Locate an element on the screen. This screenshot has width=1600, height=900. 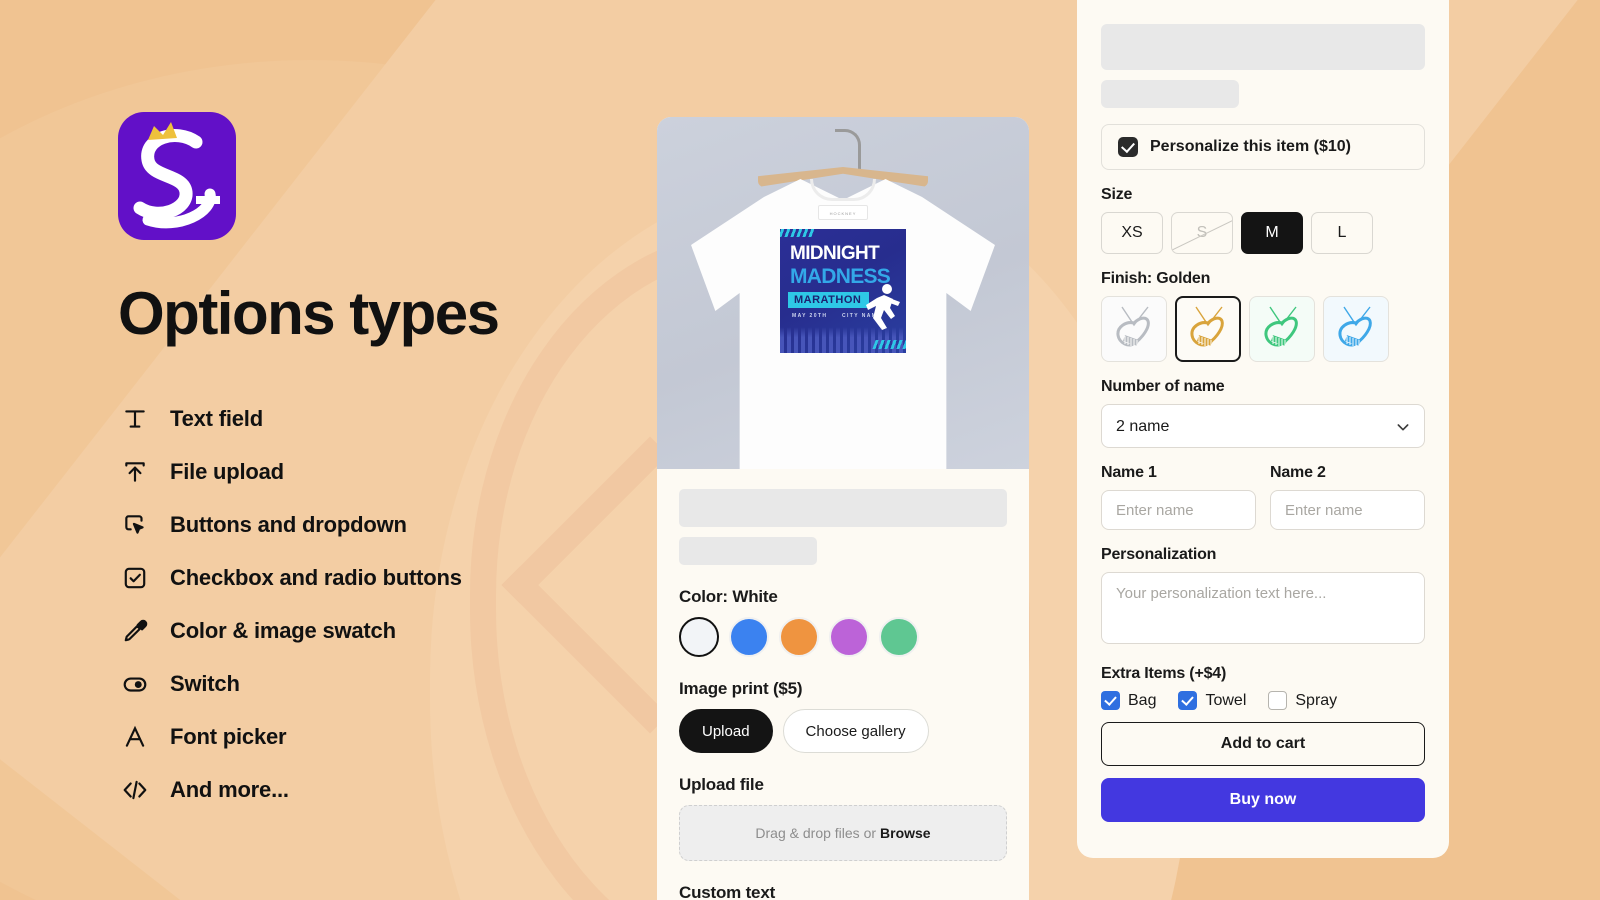
checkbox-icon is located at coordinates (135, 578).